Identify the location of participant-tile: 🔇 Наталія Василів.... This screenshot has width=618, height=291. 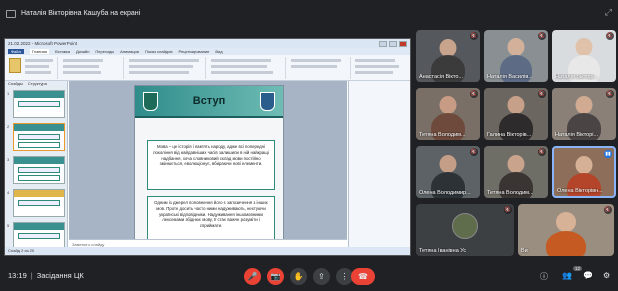
(516, 56).